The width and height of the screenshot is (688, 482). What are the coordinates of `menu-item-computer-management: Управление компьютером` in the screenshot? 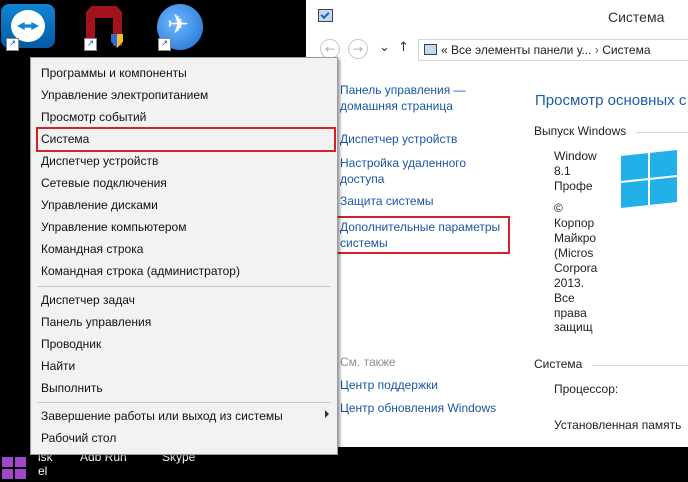 It's located at (113, 227).